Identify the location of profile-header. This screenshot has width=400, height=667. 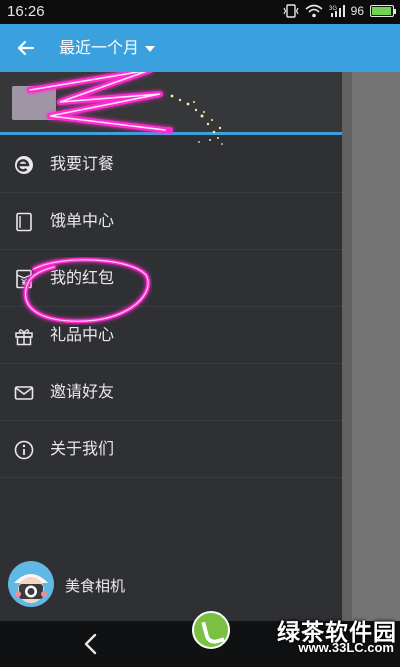
(171, 103).